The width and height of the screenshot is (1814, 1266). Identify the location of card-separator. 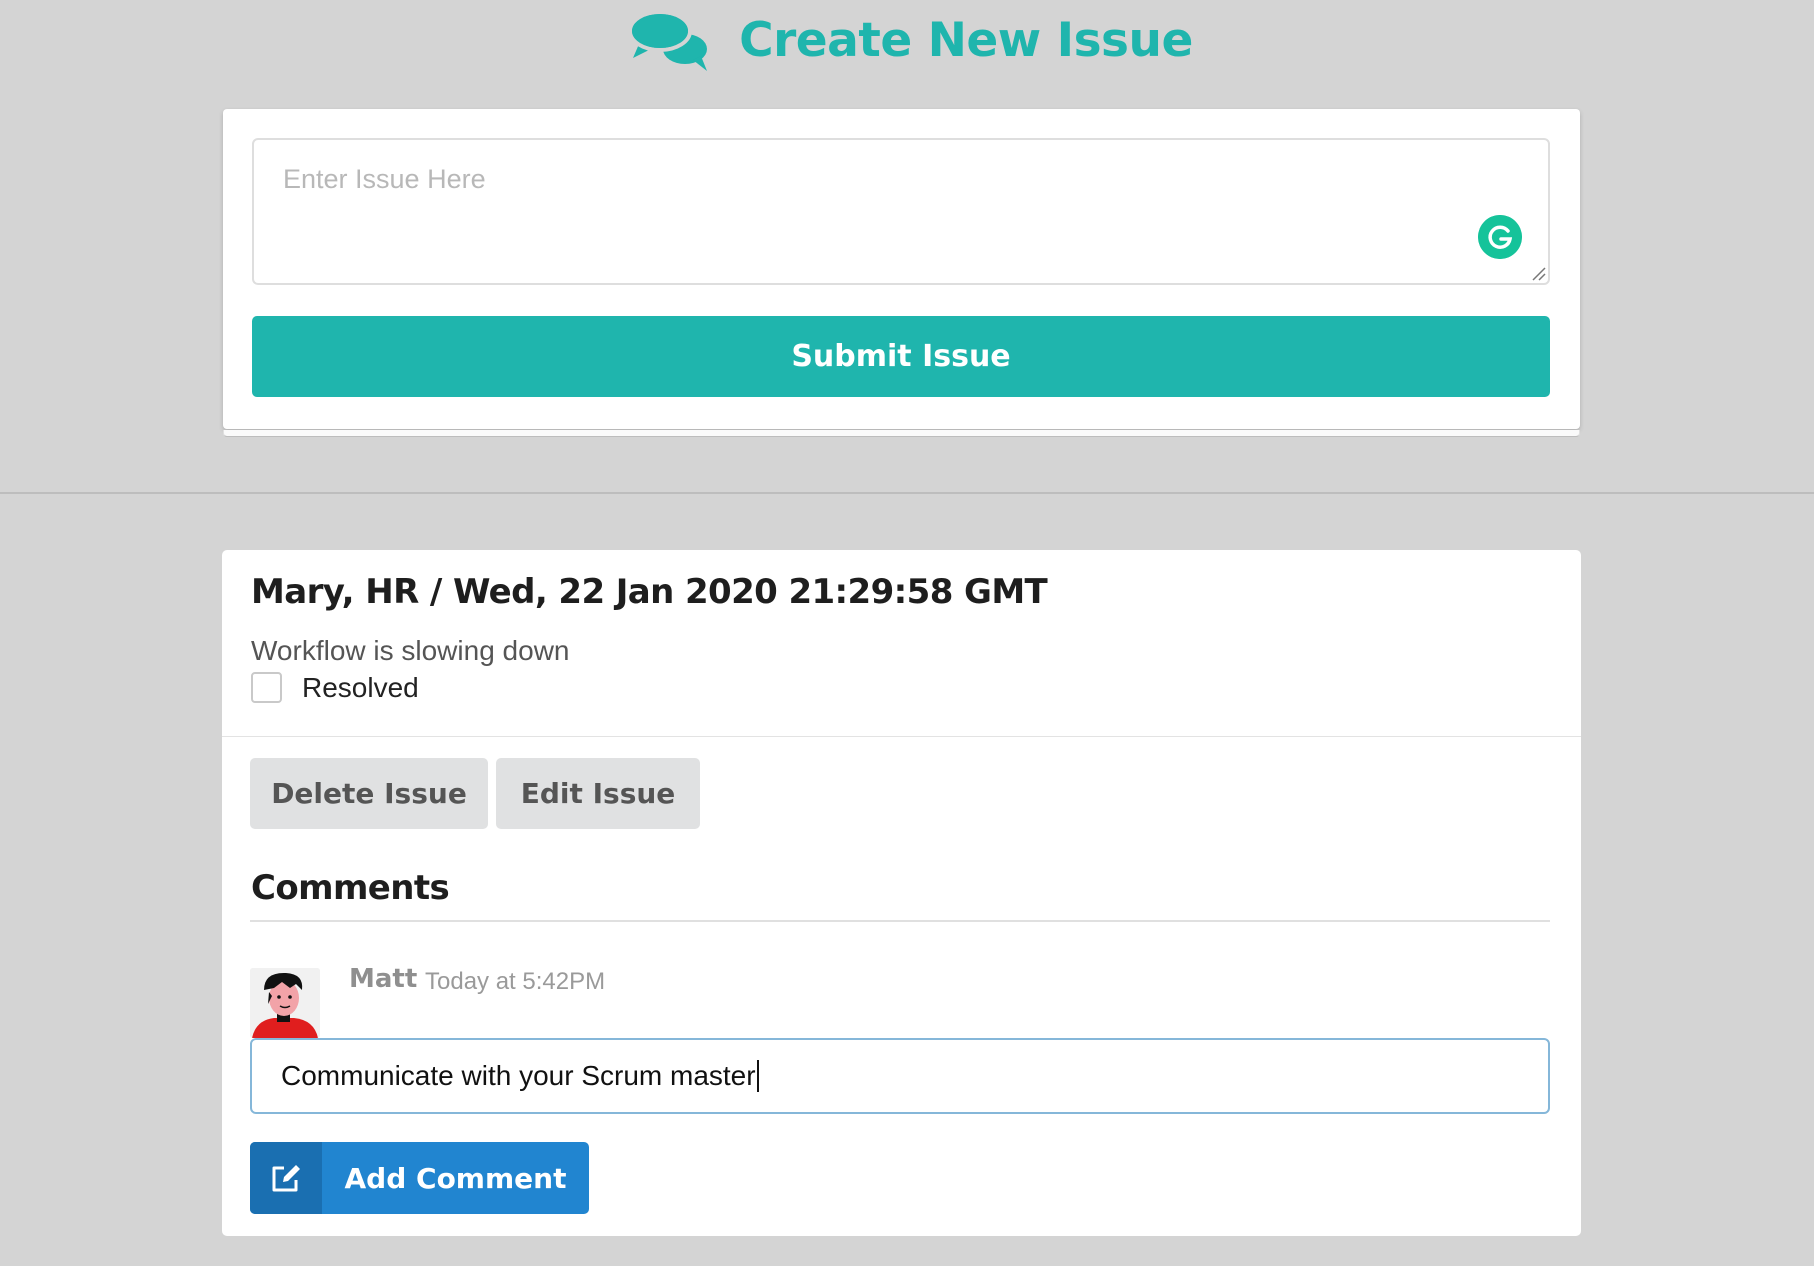
(901, 736).